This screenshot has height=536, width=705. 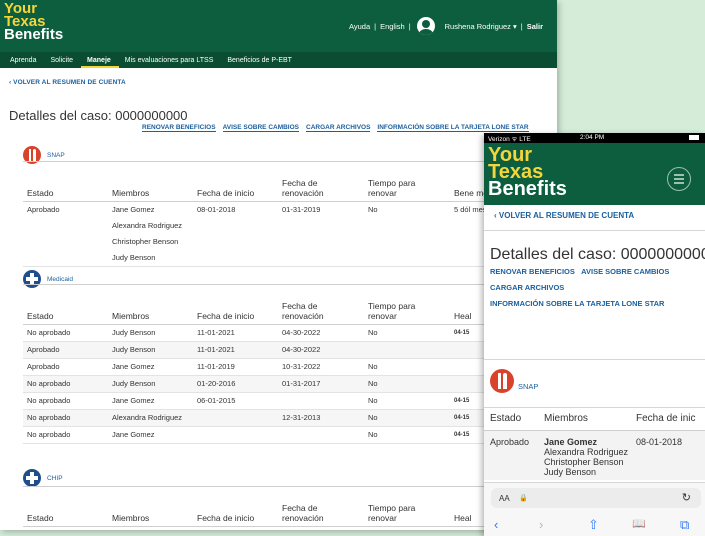 I want to click on estado-cell: Aprobado, so click(x=511, y=455).